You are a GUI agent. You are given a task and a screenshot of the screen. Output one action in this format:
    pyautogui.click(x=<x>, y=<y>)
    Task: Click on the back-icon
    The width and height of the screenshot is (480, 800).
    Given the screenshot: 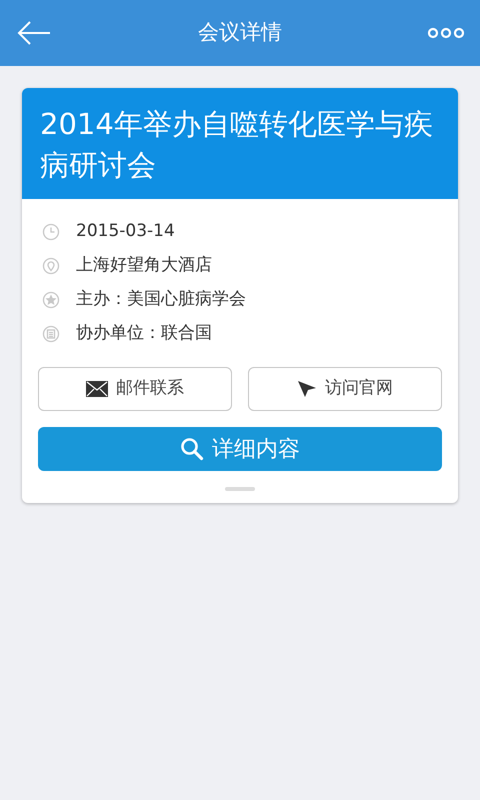 What is the action you would take?
    pyautogui.click(x=34, y=33)
    